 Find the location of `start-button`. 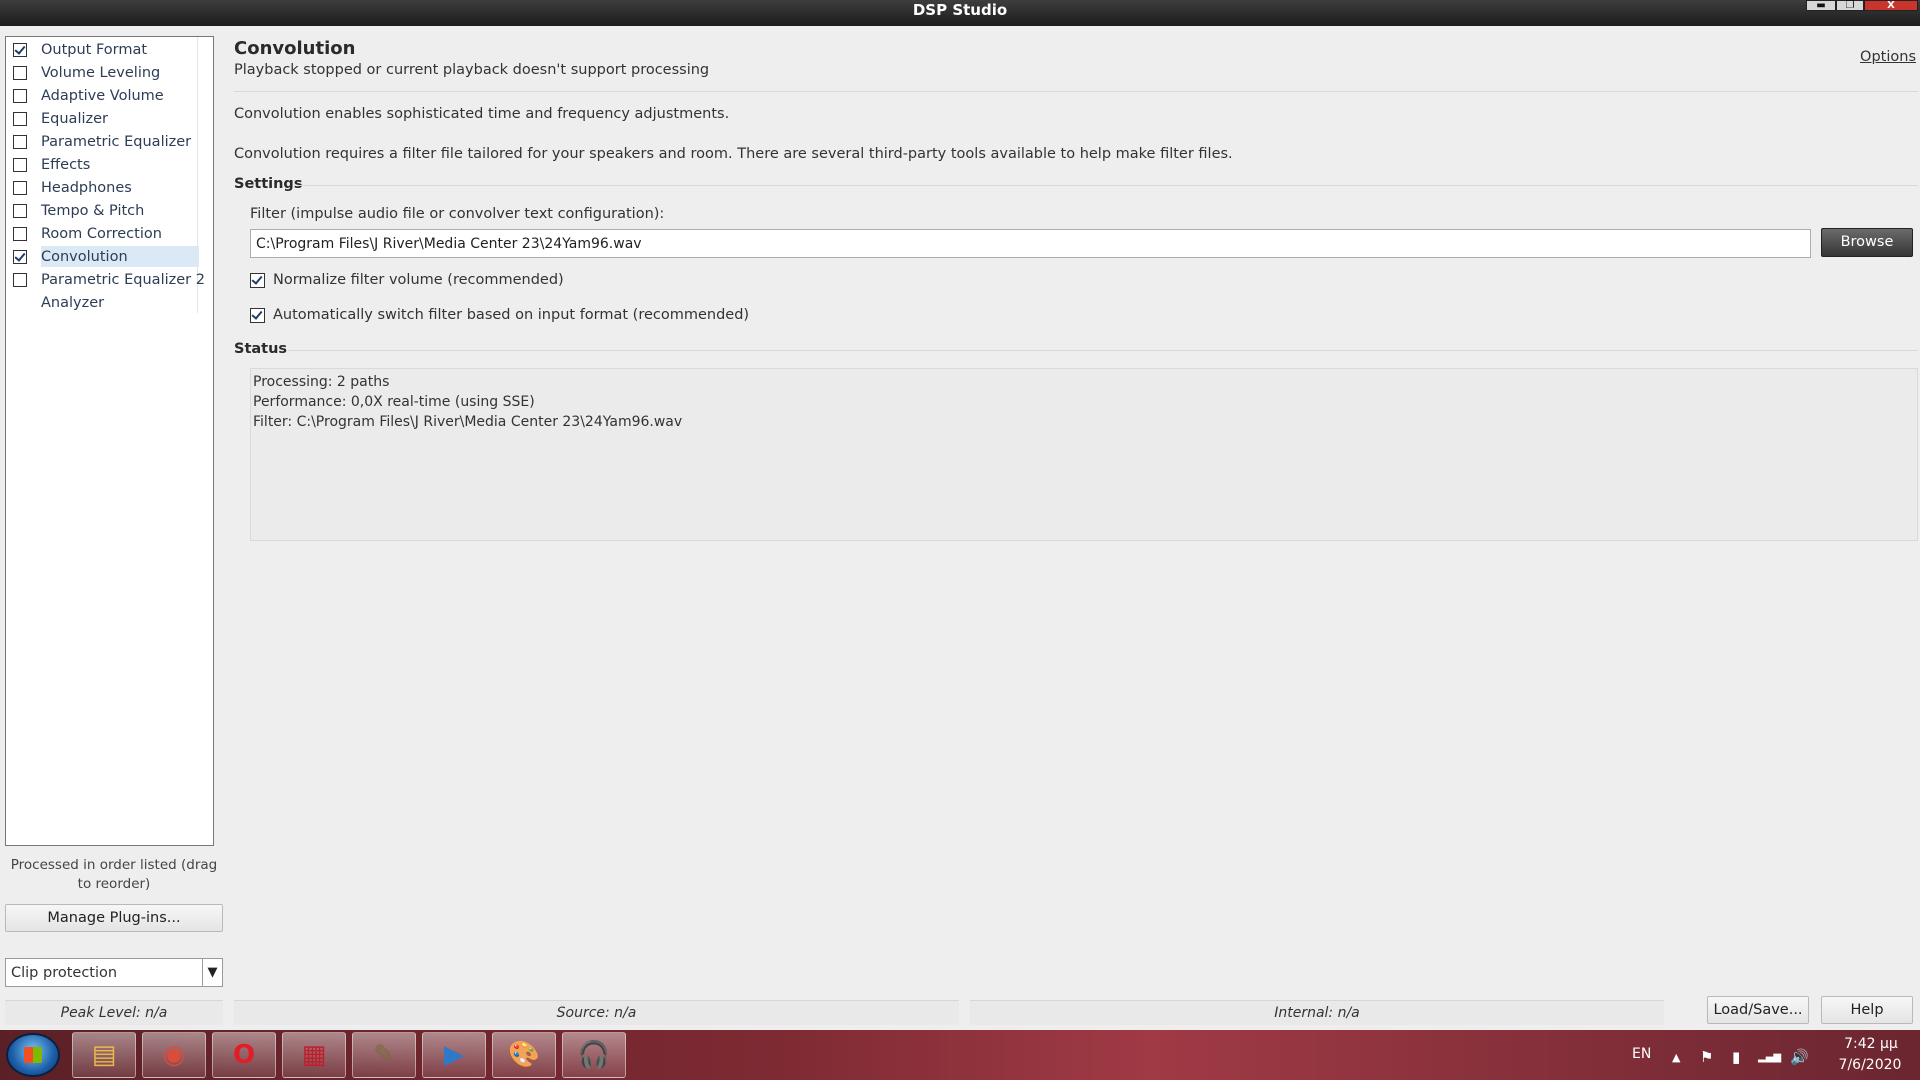

start-button is located at coordinates (33, 1055).